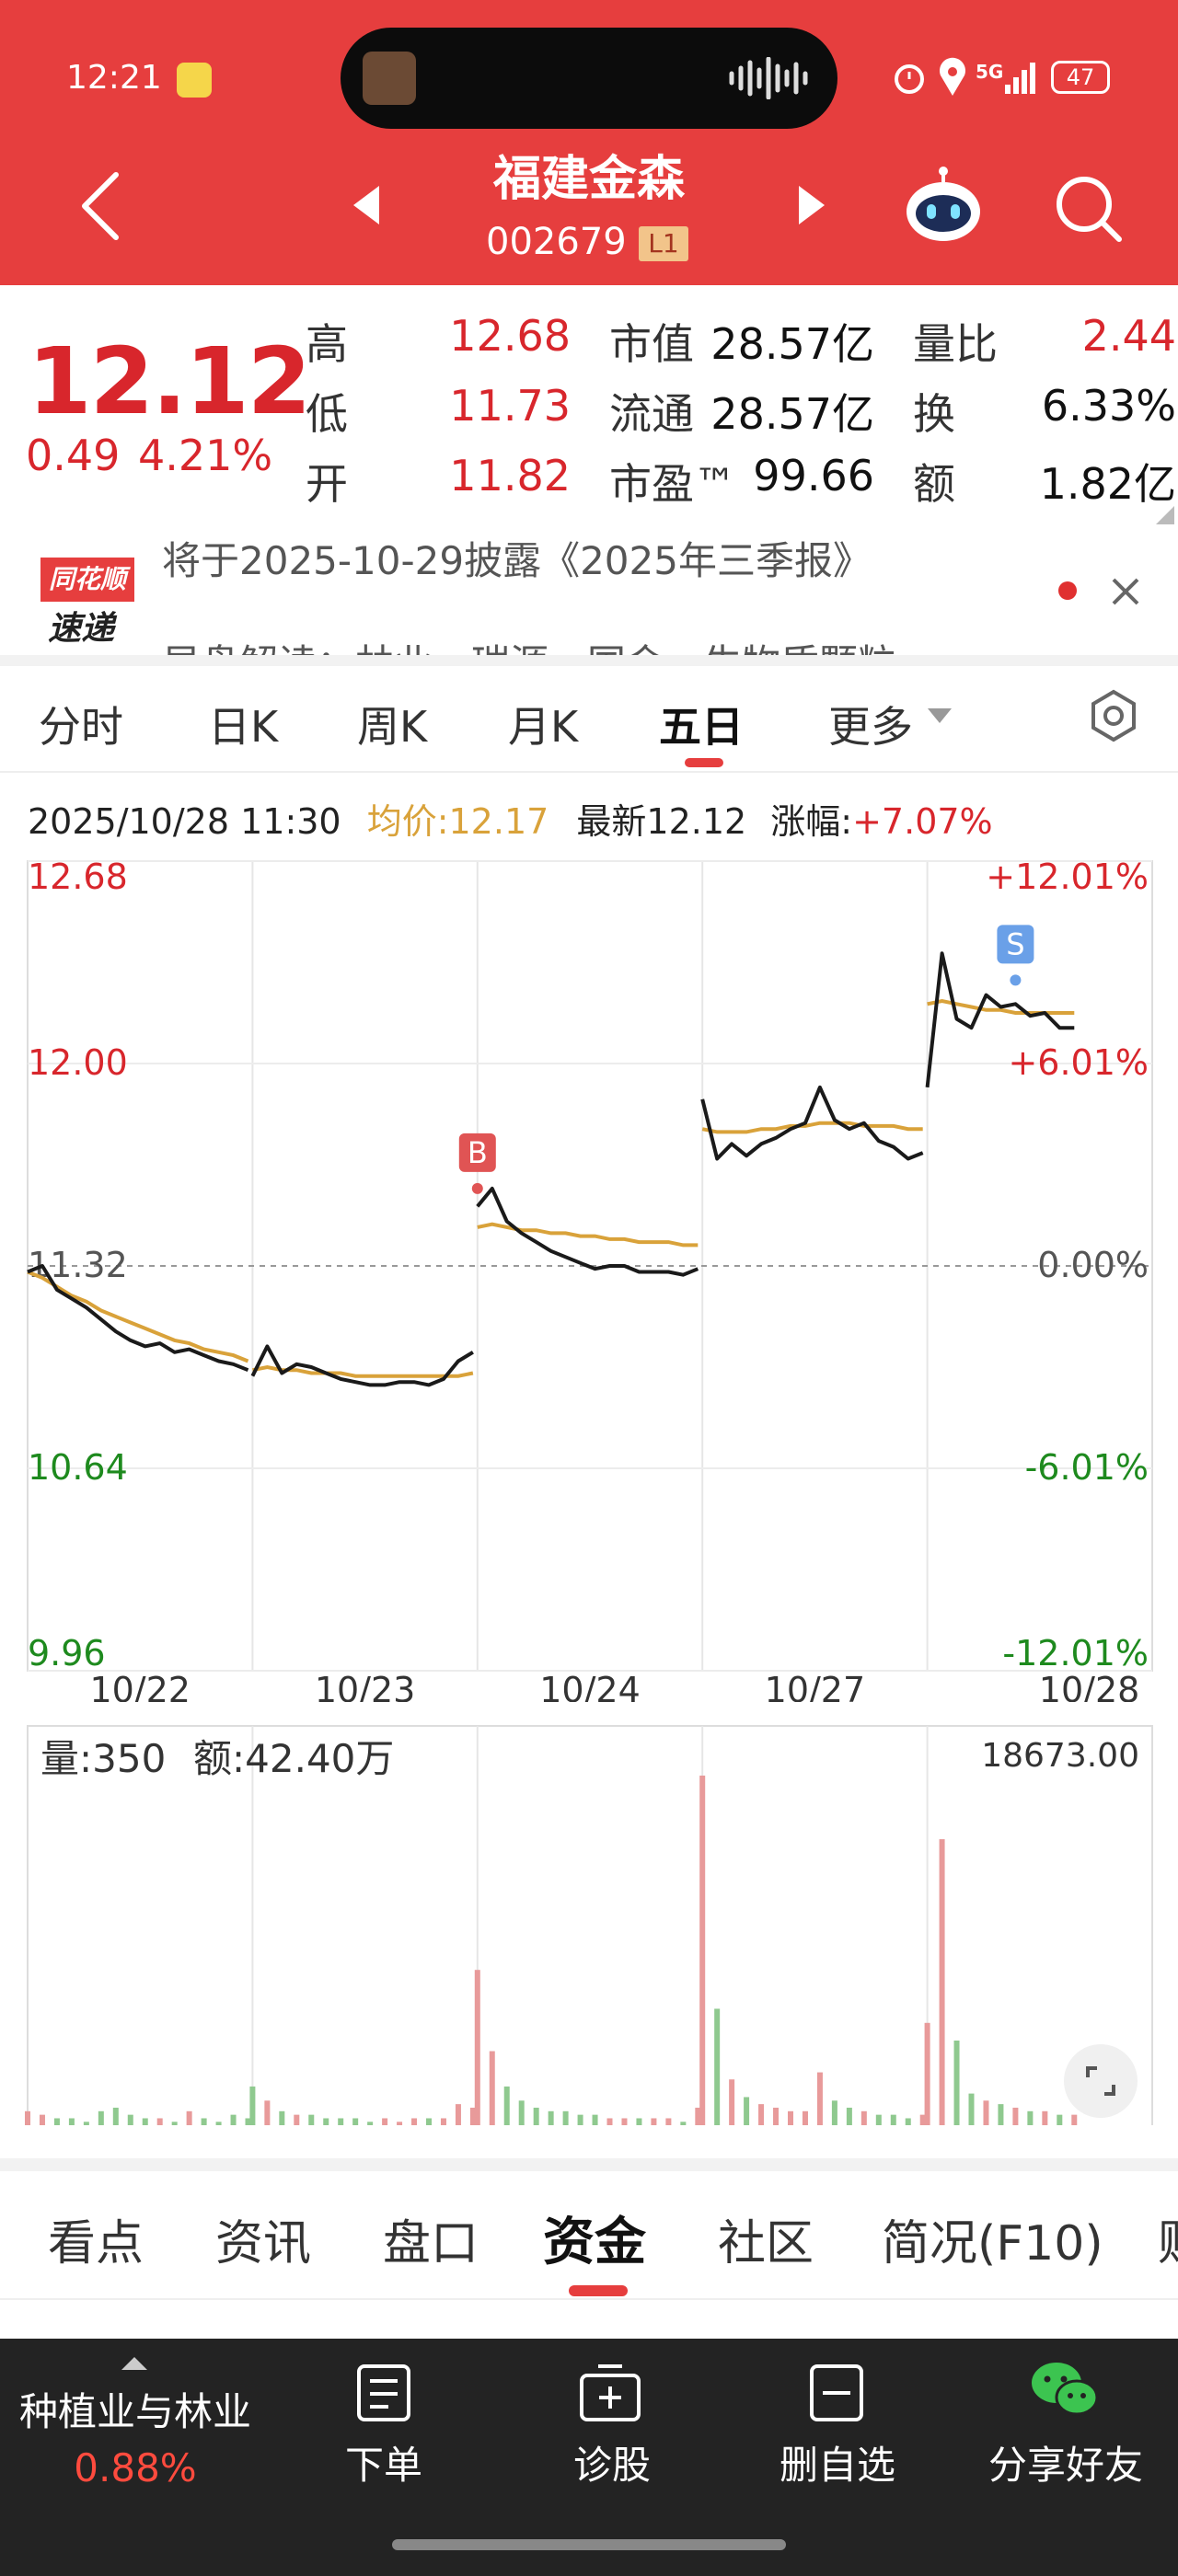 The image size is (1178, 2576). Describe the element at coordinates (943, 207) in the screenshot. I see `robot-assistant-icon` at that location.